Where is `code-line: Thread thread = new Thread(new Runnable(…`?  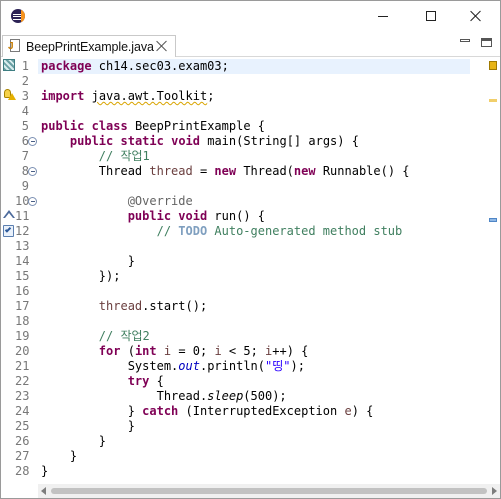 code-line: Thread thread = new Thread(new Runnable(… is located at coordinates (254, 171).